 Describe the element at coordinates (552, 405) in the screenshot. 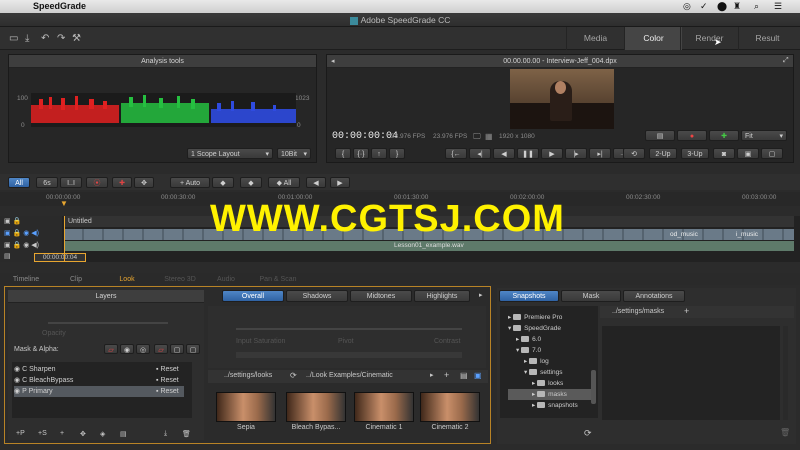

I see `tree-item: ▸ snapshots` at that location.